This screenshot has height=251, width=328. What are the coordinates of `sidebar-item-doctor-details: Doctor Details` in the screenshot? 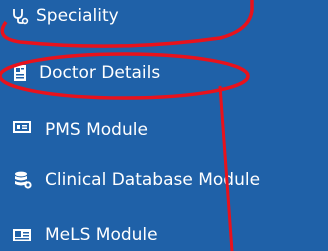 It's located at (85, 73).